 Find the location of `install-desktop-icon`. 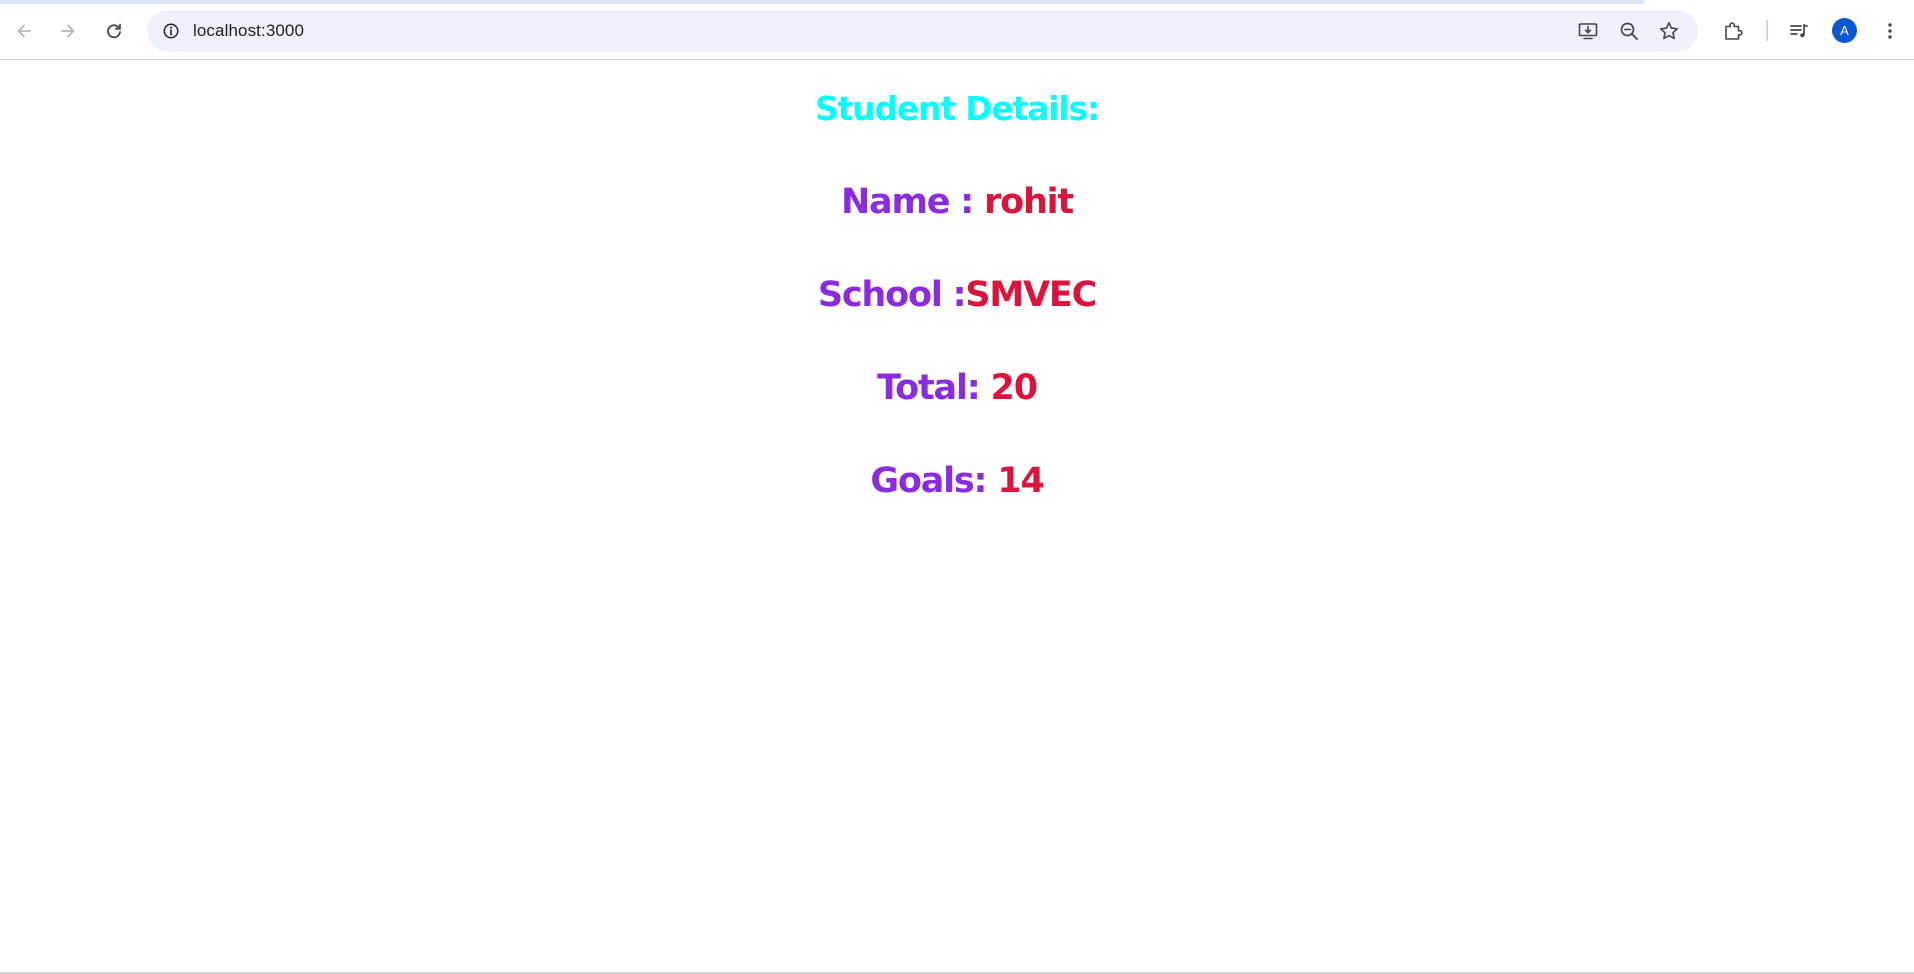

install-desktop-icon is located at coordinates (1588, 31).